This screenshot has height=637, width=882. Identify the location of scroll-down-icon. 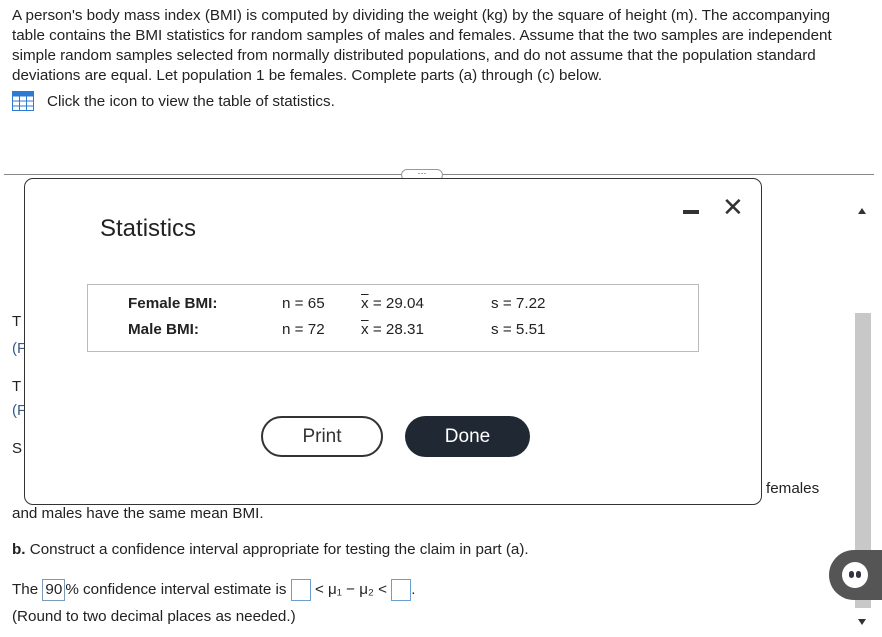
(862, 622).